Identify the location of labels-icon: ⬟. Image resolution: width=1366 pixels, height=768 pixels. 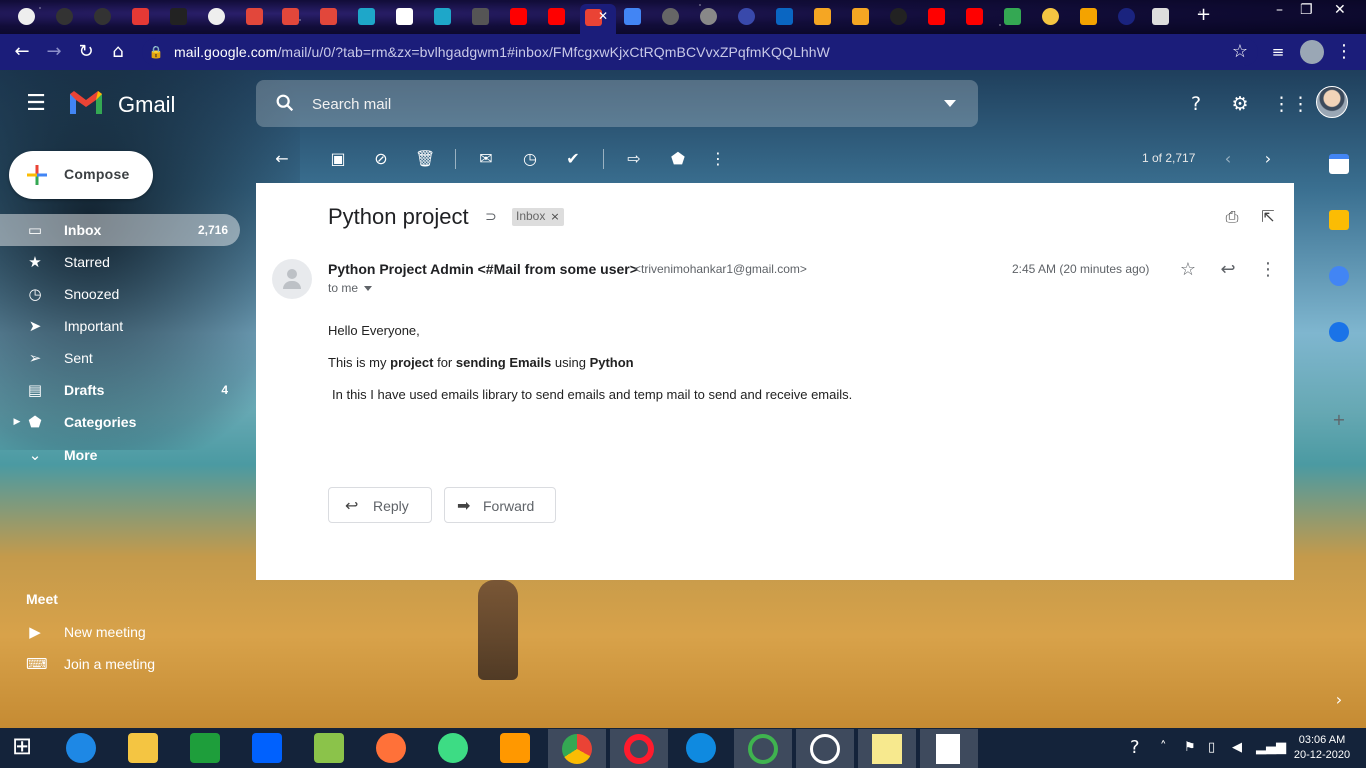
(678, 159).